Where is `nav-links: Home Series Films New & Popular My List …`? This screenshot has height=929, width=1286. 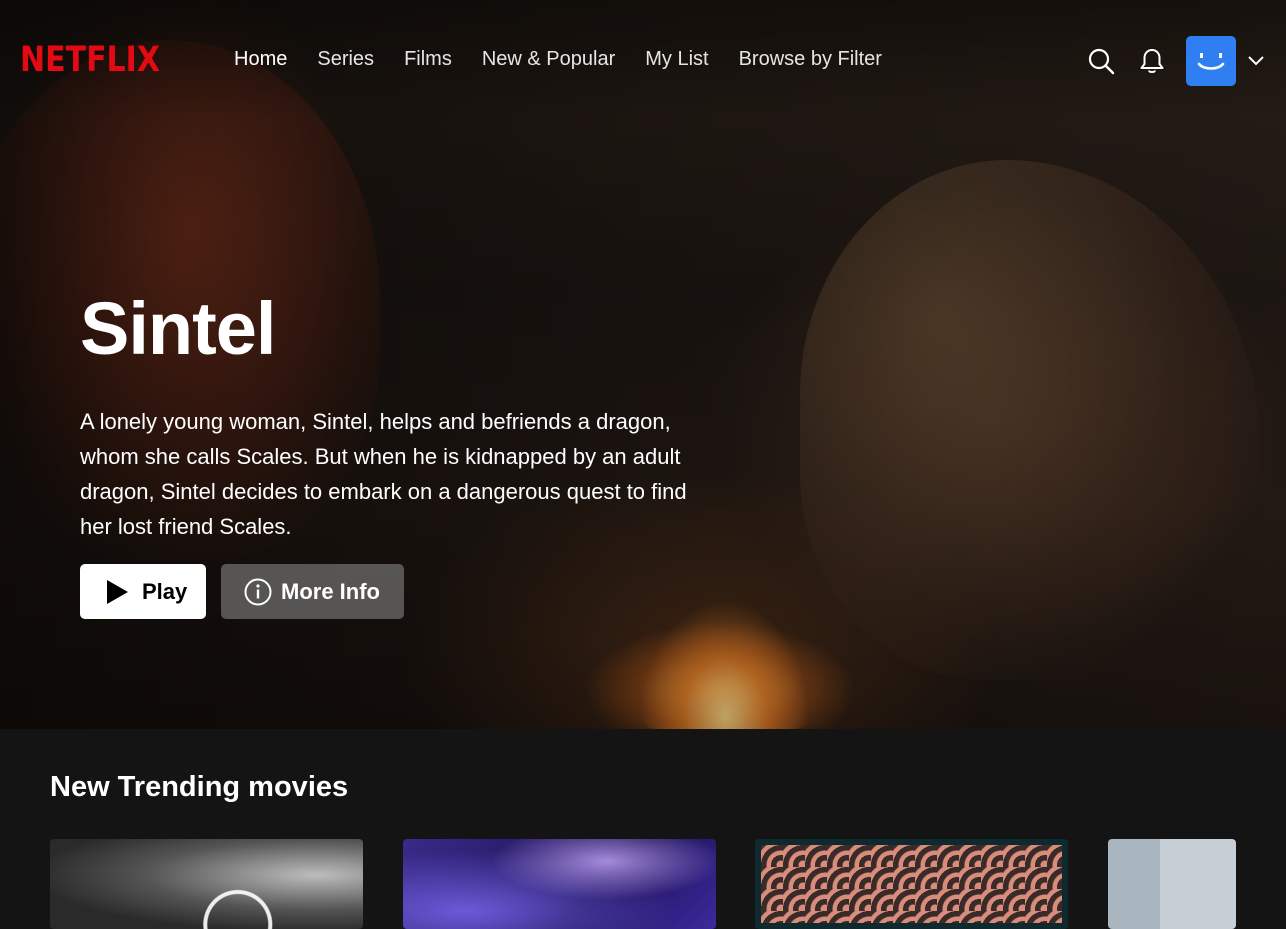
nav-links: Home Series Films New & Popular My List … is located at coordinates (558, 59).